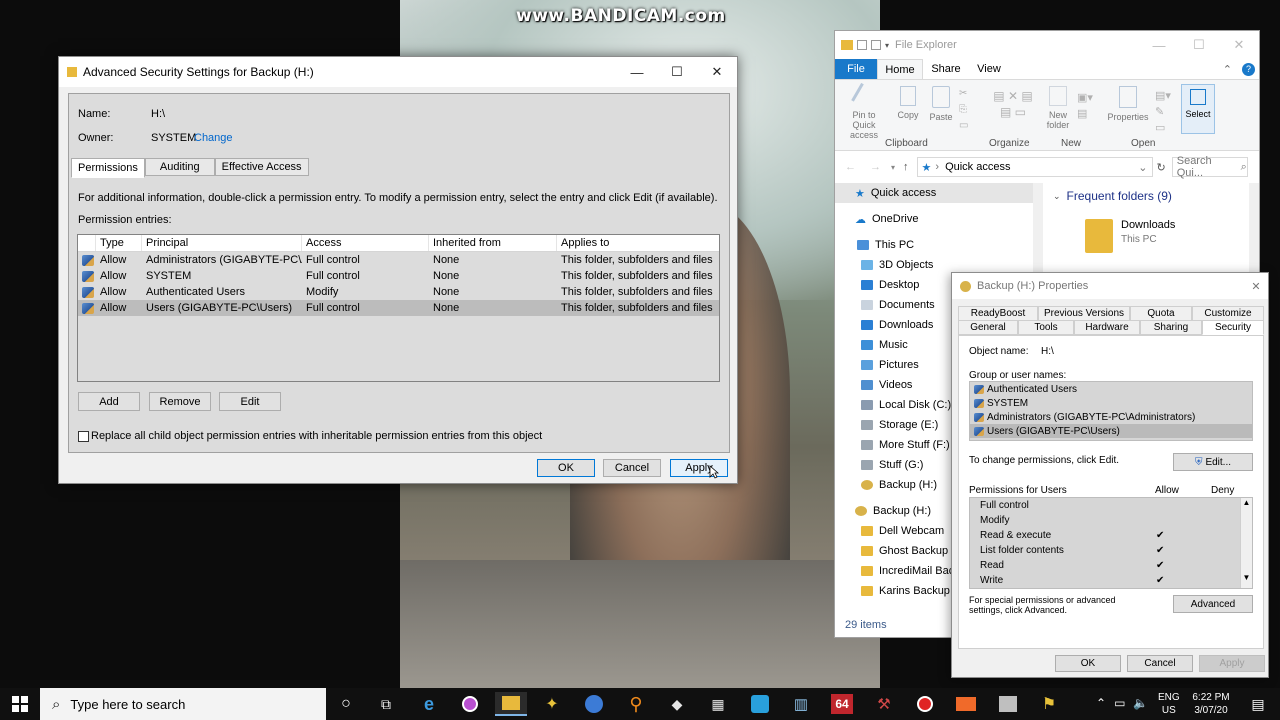  What do you see at coordinates (552, 704) in the screenshot?
I see `app-icon: ✦` at bounding box center [552, 704].